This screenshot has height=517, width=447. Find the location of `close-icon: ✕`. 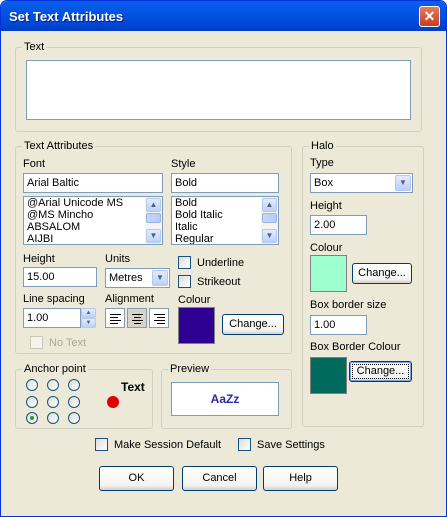

close-icon: ✕ is located at coordinates (429, 16).